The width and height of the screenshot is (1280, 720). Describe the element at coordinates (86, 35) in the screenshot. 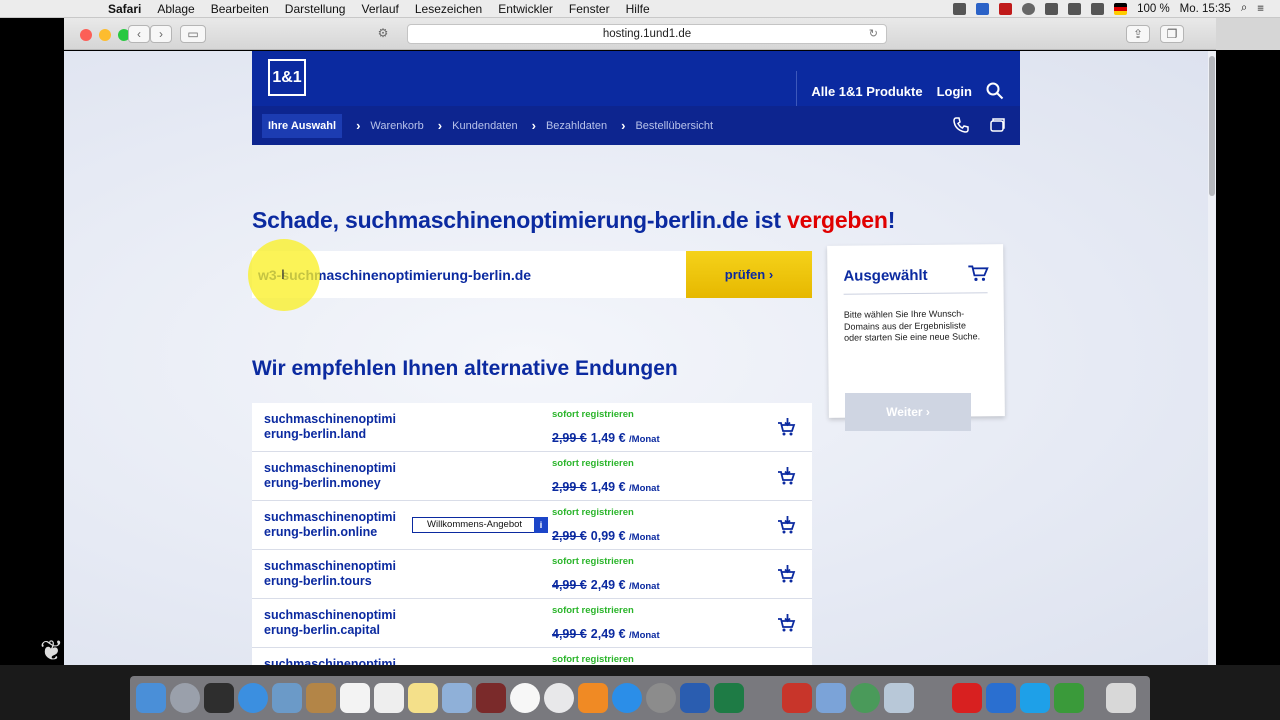

I see `close-window-icon` at that location.